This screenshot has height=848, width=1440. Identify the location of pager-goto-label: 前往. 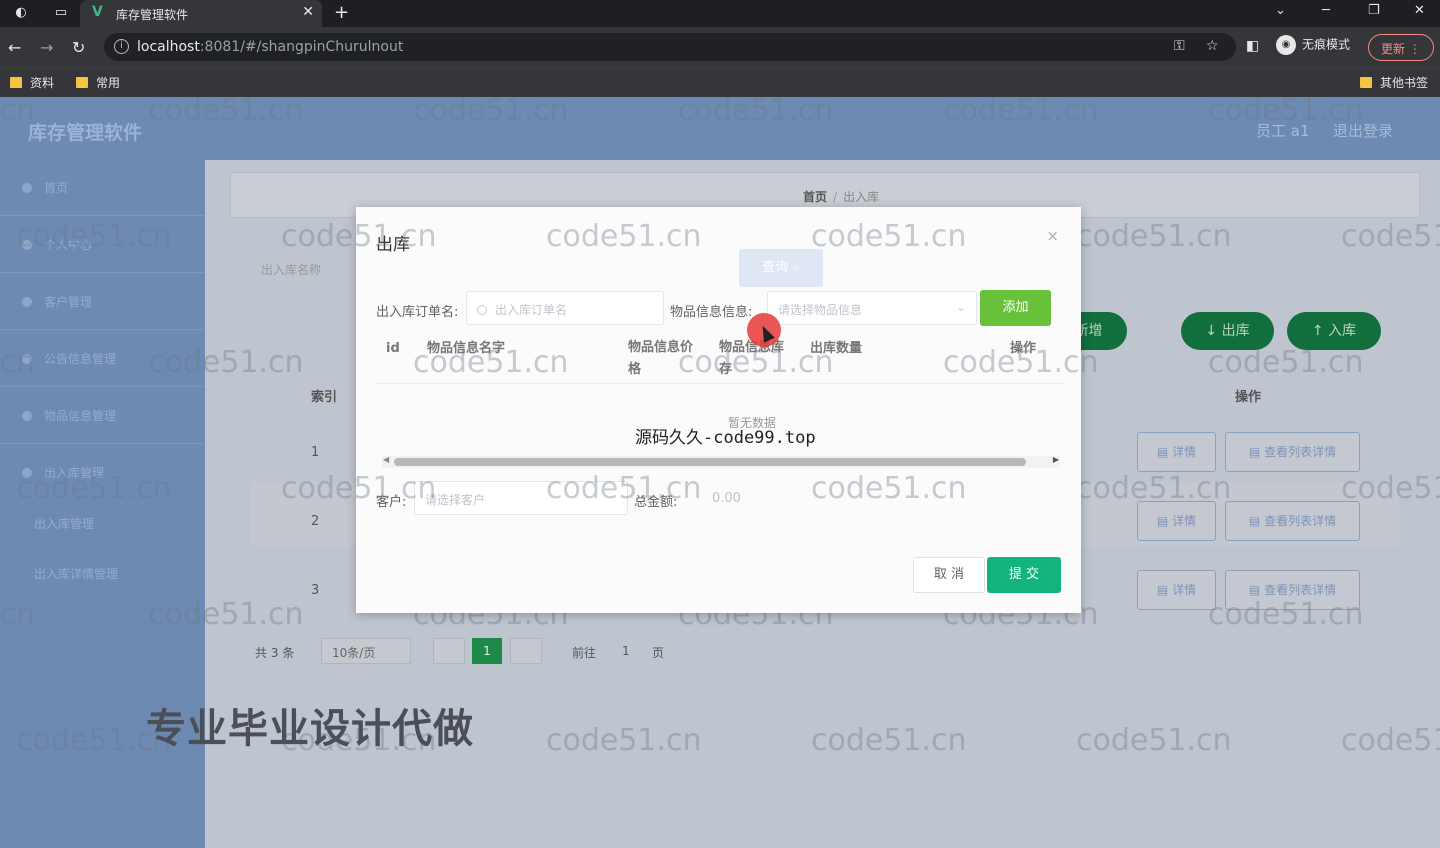
(584, 653).